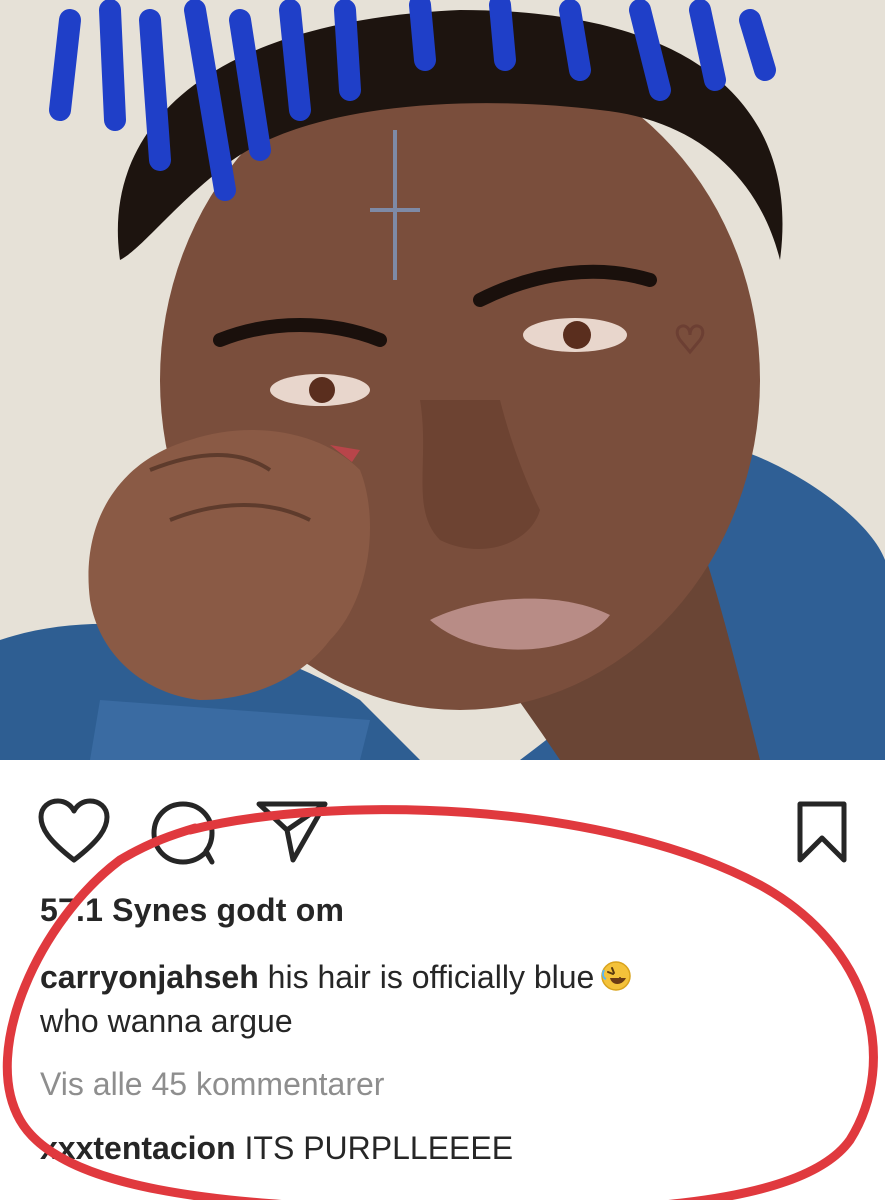  I want to click on comment-bubble-icon, so click(183, 833).